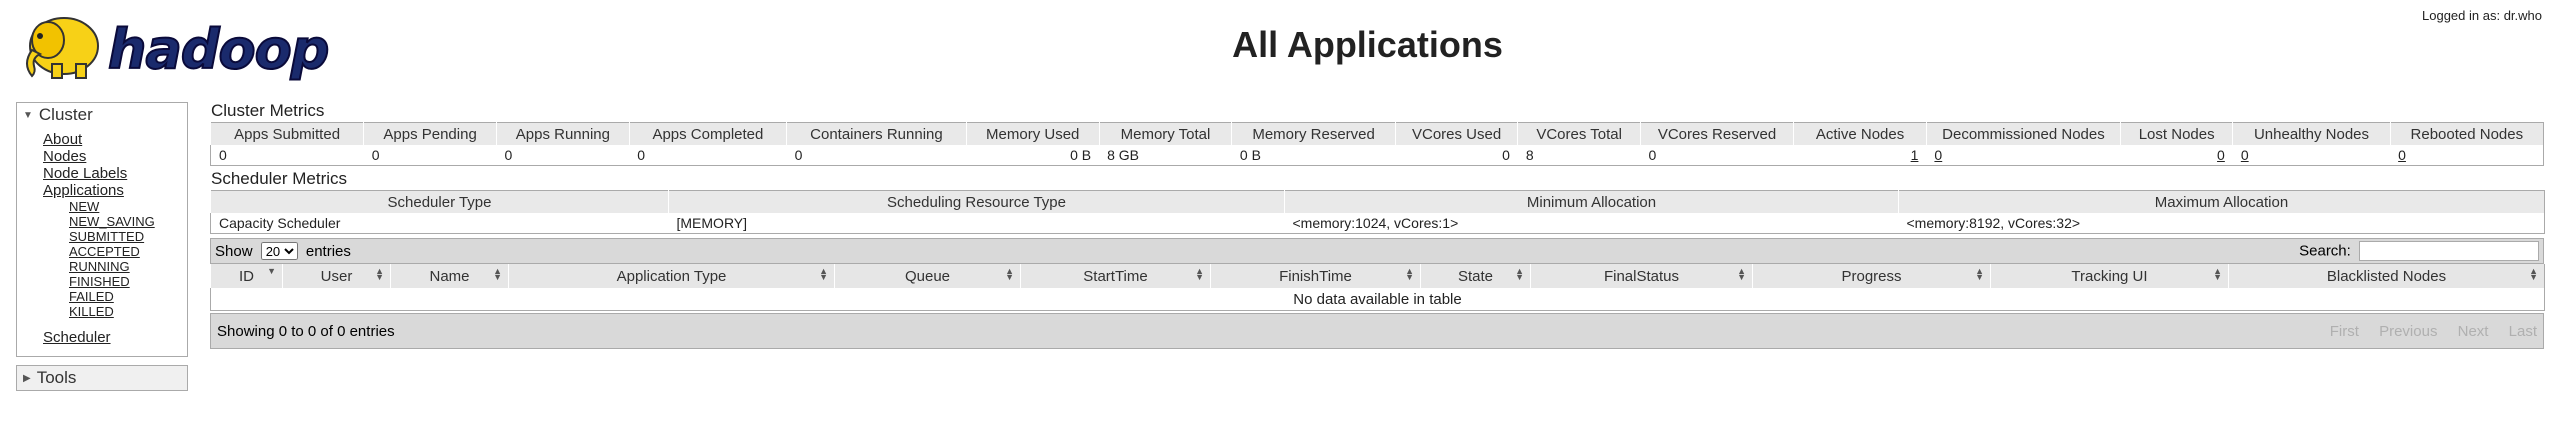 This screenshot has height=428, width=2560. I want to click on sort-header-id: ID ▼, so click(246, 276).